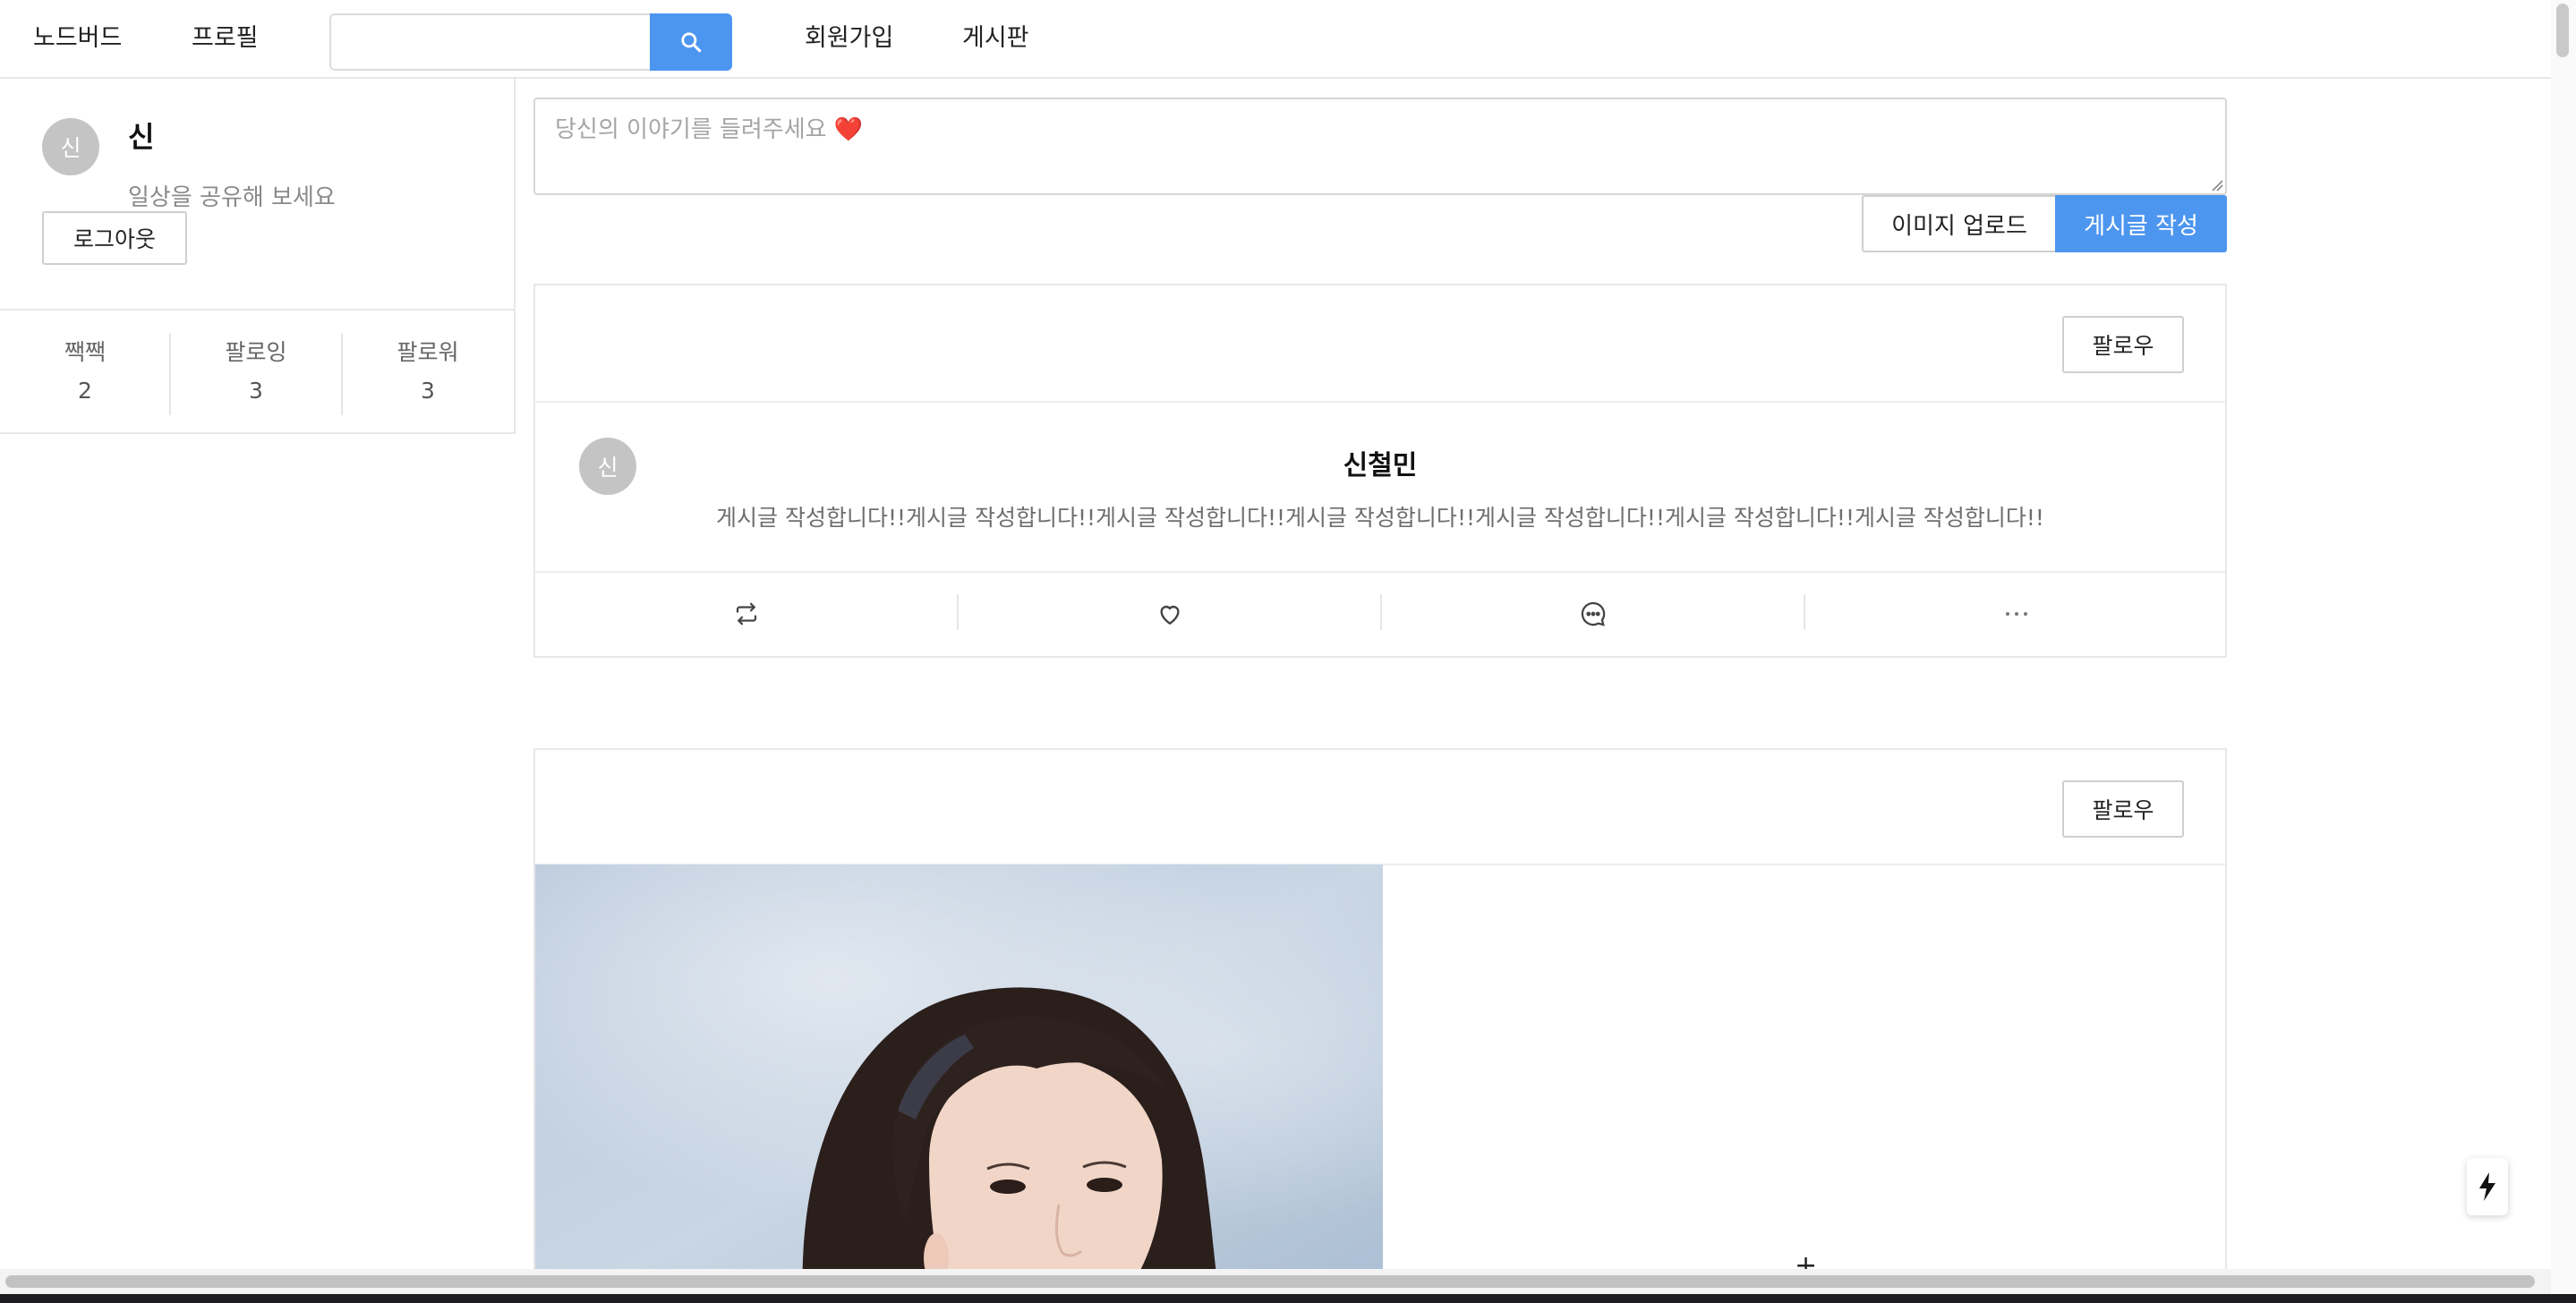 The width and height of the screenshot is (2576, 1303). I want to click on post-image, so click(959, 1083).